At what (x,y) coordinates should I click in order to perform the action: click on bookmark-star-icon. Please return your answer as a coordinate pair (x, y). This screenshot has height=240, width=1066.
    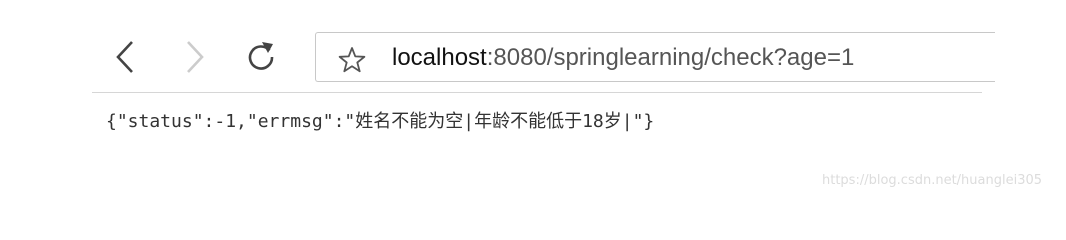
    Looking at the image, I should click on (352, 60).